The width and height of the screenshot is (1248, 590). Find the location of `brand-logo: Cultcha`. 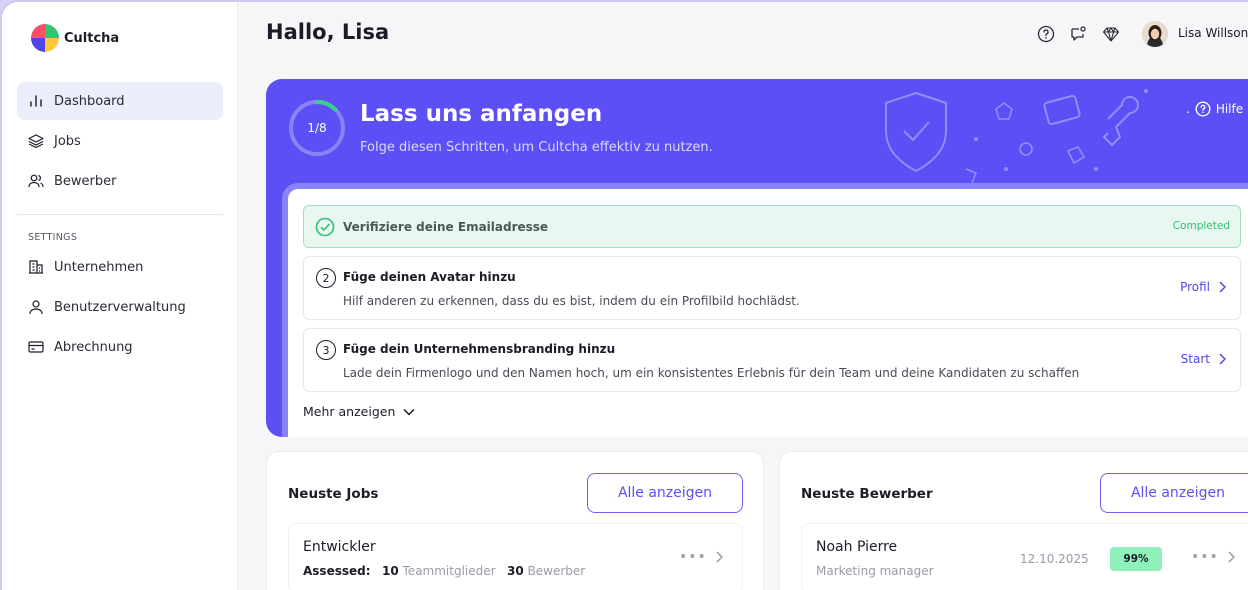

brand-logo: Cultcha is located at coordinates (74, 38).